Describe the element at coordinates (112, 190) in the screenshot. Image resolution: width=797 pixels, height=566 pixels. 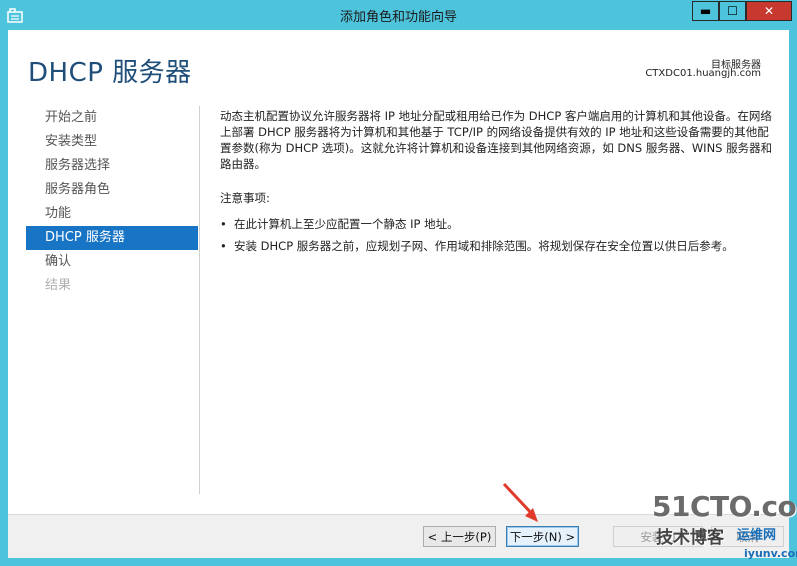
I see `nav-item-server-roles: 服务器角色` at that location.